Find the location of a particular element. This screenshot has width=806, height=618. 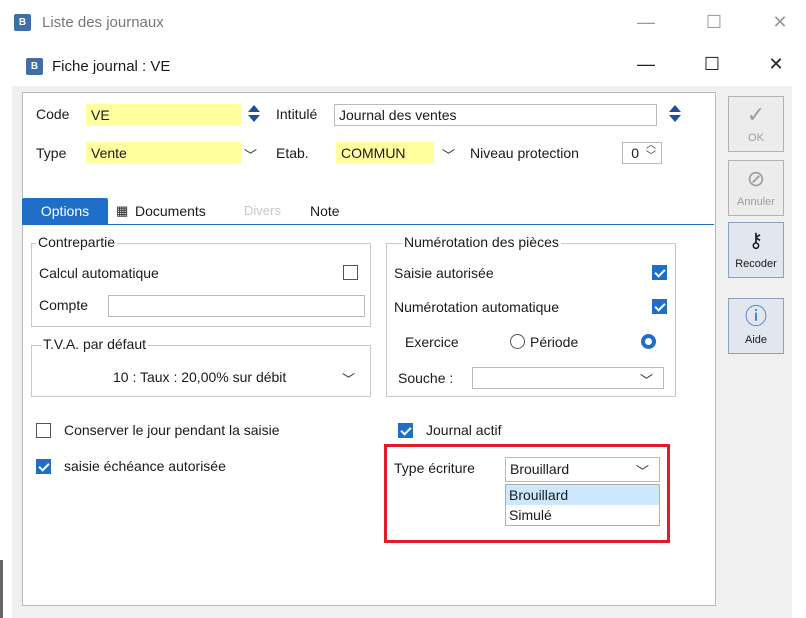

conserver-jour-checkbox is located at coordinates (43, 430).